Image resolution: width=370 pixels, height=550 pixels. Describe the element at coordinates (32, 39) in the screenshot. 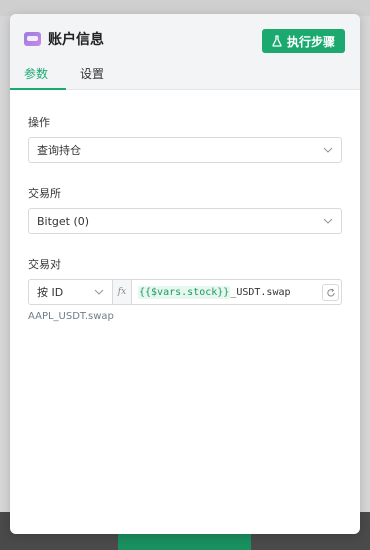

I see `app-card-icon` at that location.